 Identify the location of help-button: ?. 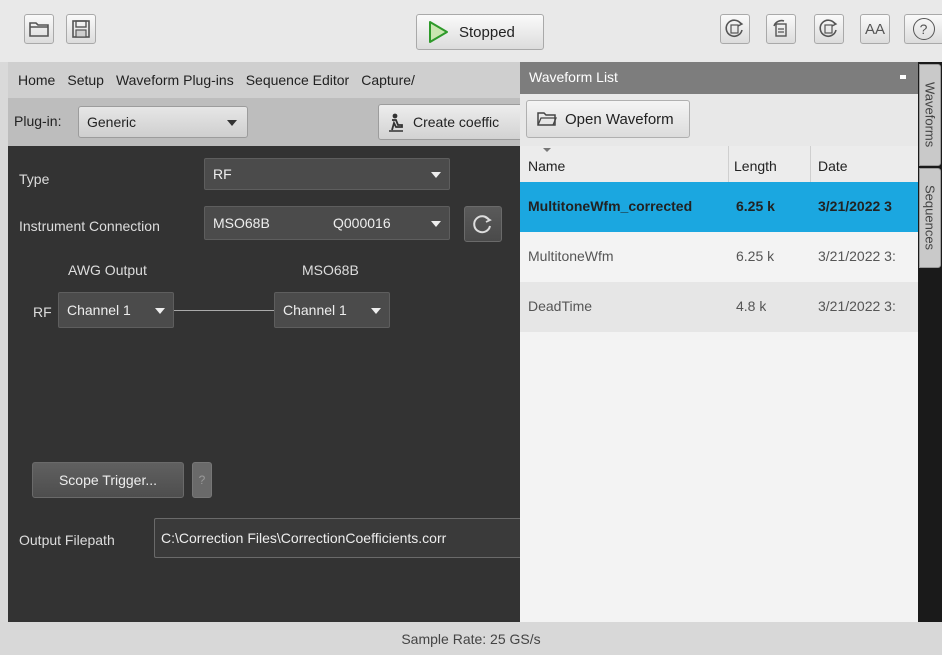
(923, 29).